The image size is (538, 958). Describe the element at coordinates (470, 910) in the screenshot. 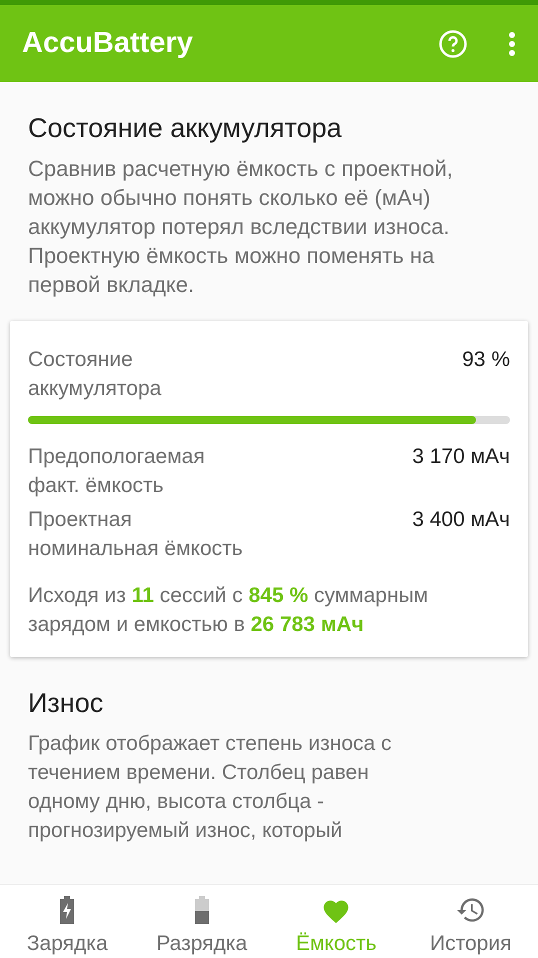

I see `history-icon` at that location.